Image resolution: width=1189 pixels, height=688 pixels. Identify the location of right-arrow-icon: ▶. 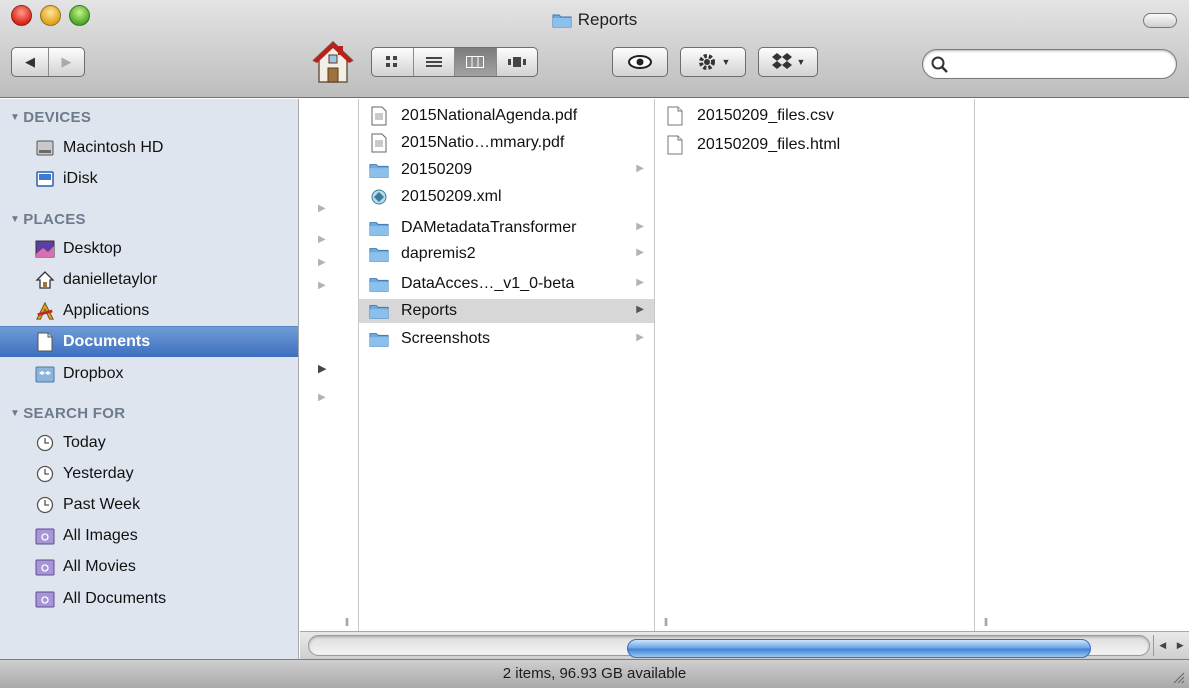
(66, 61).